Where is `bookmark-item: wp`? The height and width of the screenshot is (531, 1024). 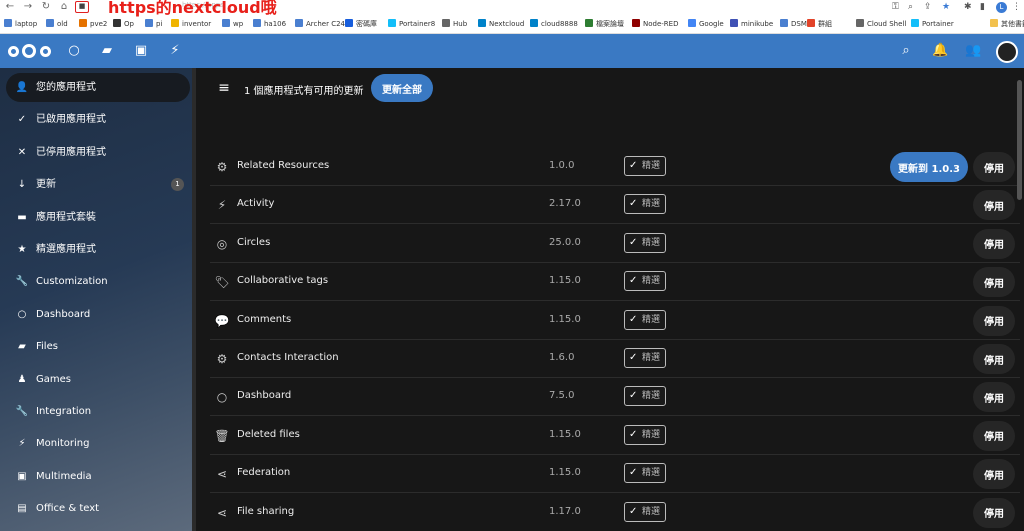 bookmark-item: wp is located at coordinates (232, 24).